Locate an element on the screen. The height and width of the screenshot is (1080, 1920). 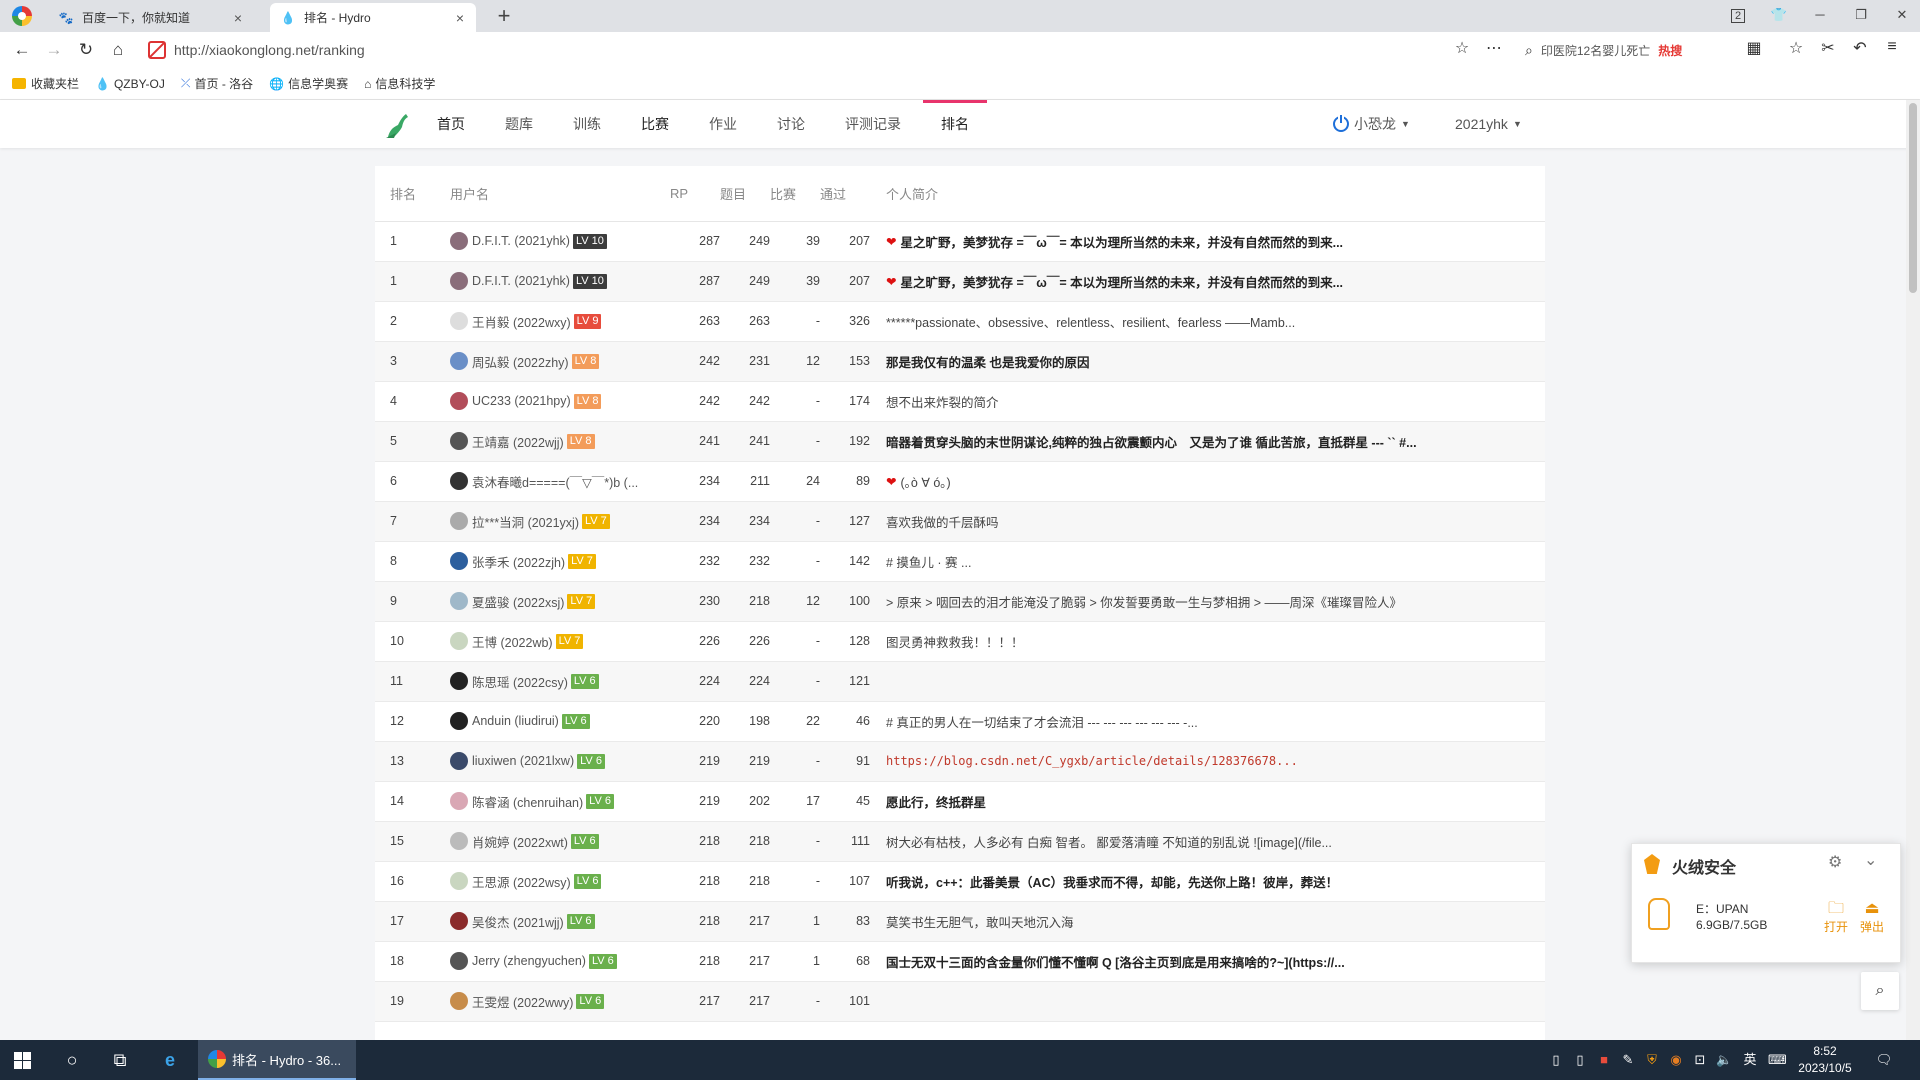
nav-home: 首页 is located at coordinates (451, 124).